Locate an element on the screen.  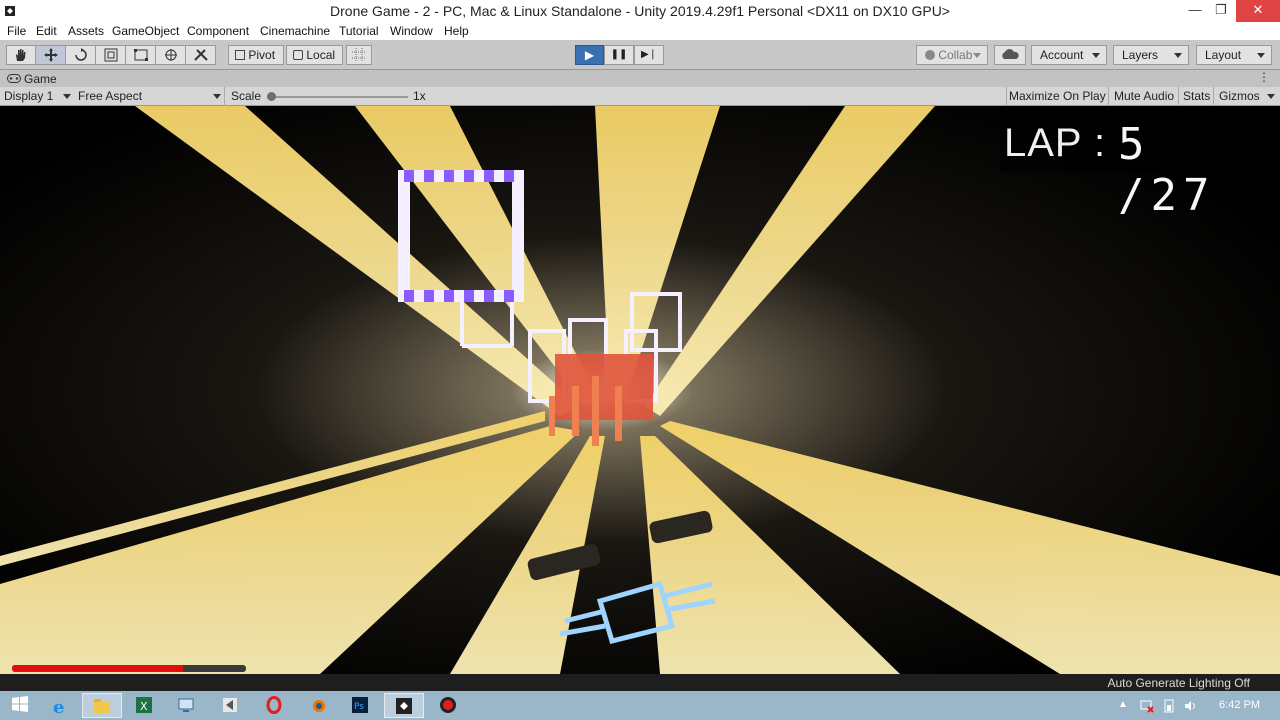
tray-expand-icon: ▲ is located at coordinates (1125, 706).